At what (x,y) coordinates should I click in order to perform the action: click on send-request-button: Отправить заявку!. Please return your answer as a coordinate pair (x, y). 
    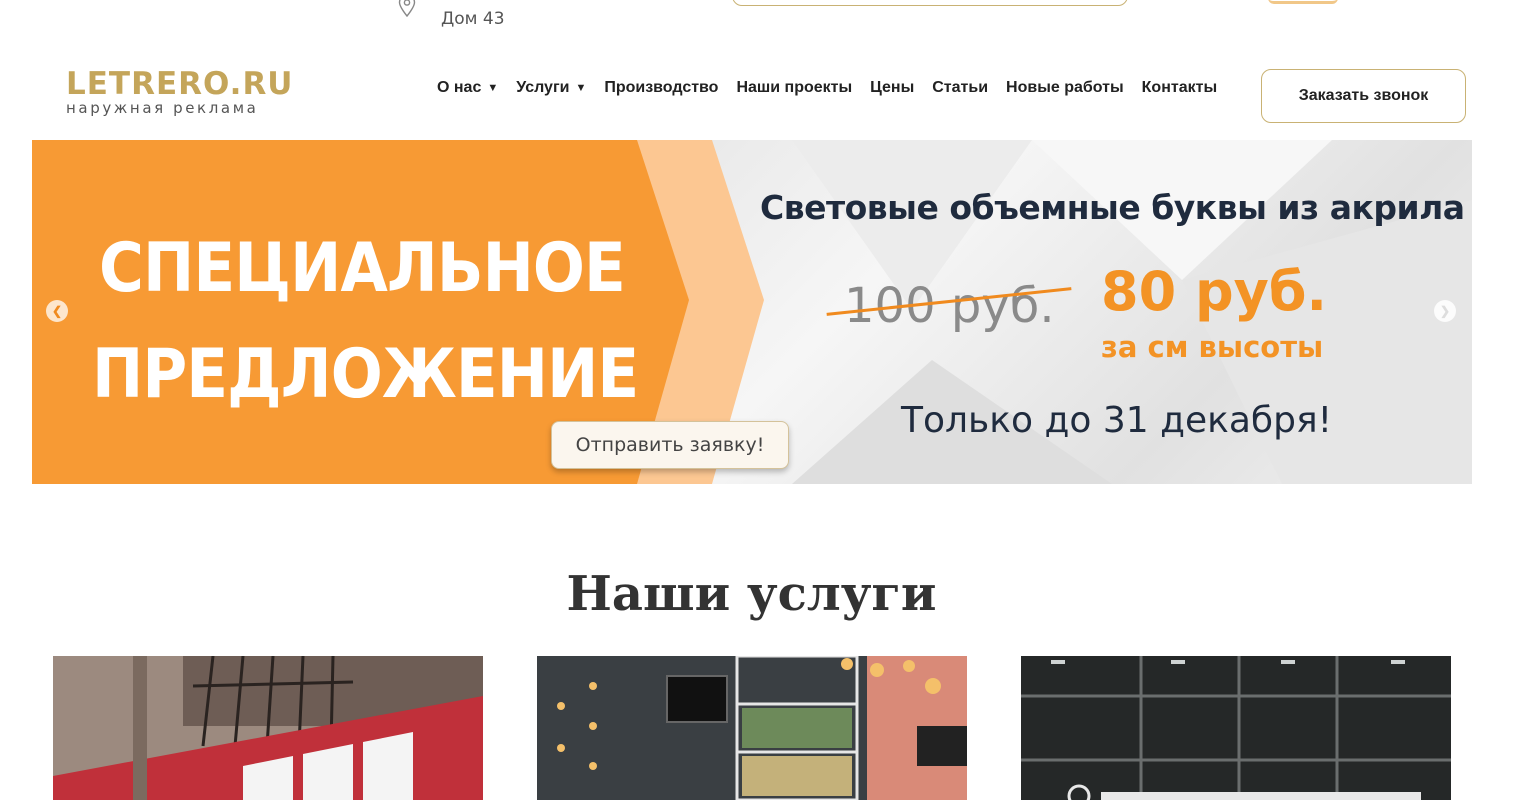
    Looking at the image, I should click on (670, 445).